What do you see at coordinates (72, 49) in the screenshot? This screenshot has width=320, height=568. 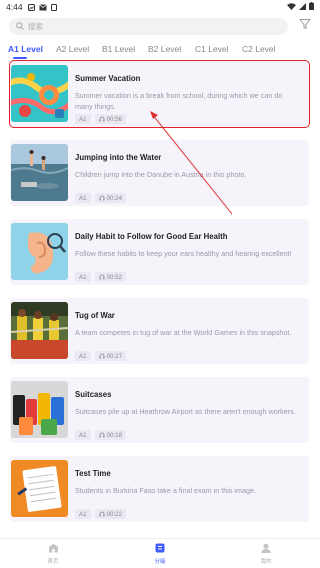 I see `tab-a2-level: A2 Level` at bounding box center [72, 49].